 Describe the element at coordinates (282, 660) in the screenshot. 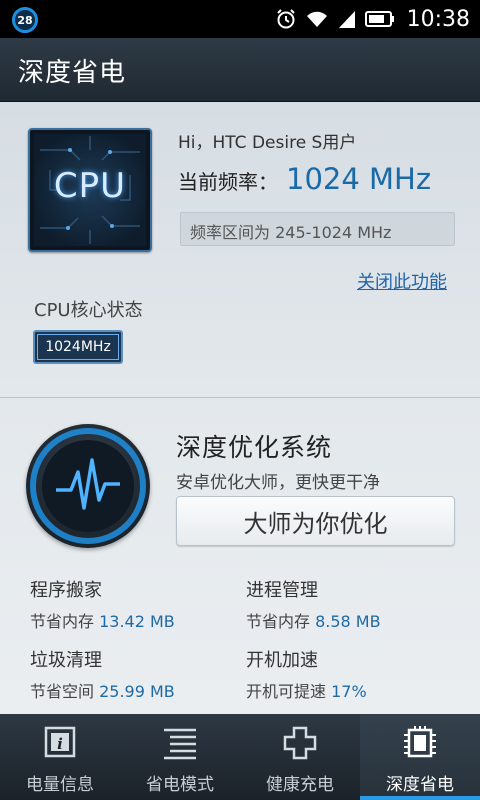

I see `stat-name: 开机加速` at that location.